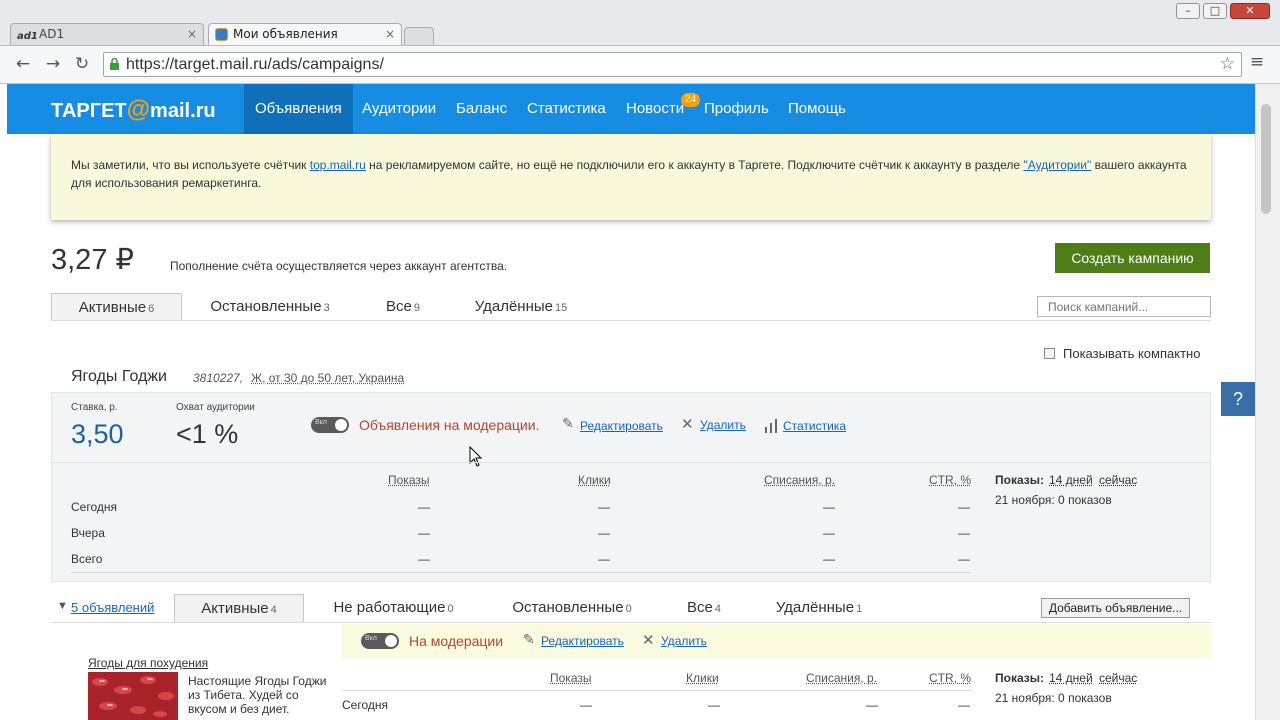 This screenshot has width=1280, height=720. Describe the element at coordinates (666, 64) in the screenshot. I see `url-input` at that location.